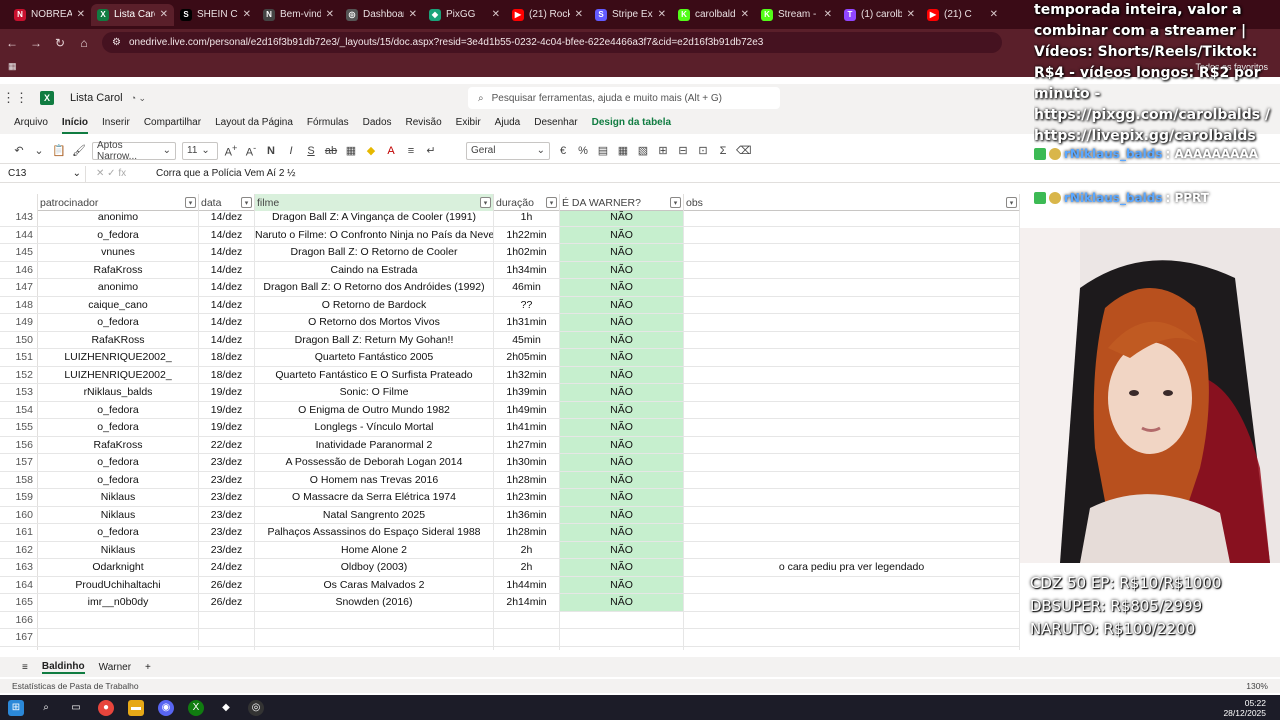 The height and width of the screenshot is (720, 1280). What do you see at coordinates (468, 123) in the screenshot?
I see `ribbon-tab: Exibir` at bounding box center [468, 123].